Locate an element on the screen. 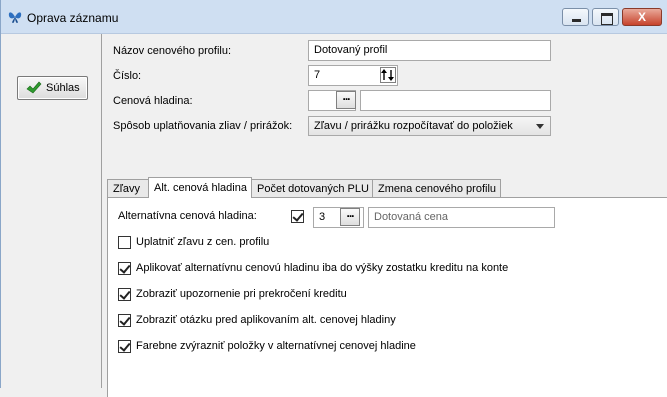  title-bar: Oprava záznamu X is located at coordinates (334, 17).